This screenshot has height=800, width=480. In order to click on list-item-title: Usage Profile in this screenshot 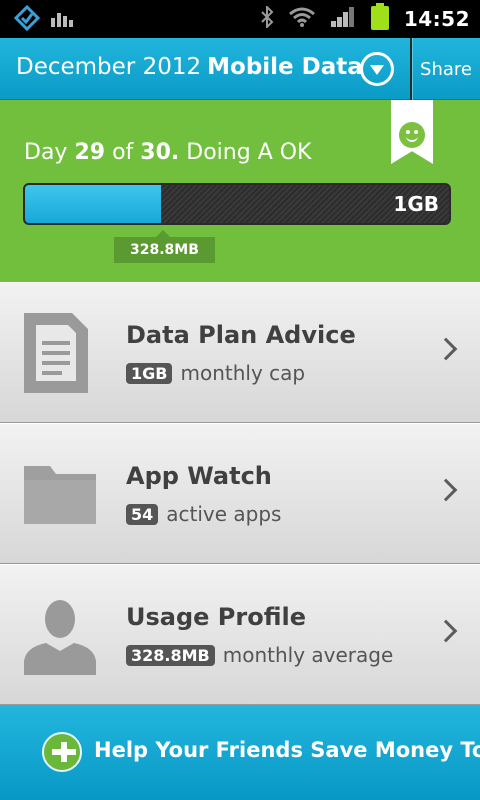, I will do `click(216, 617)`.